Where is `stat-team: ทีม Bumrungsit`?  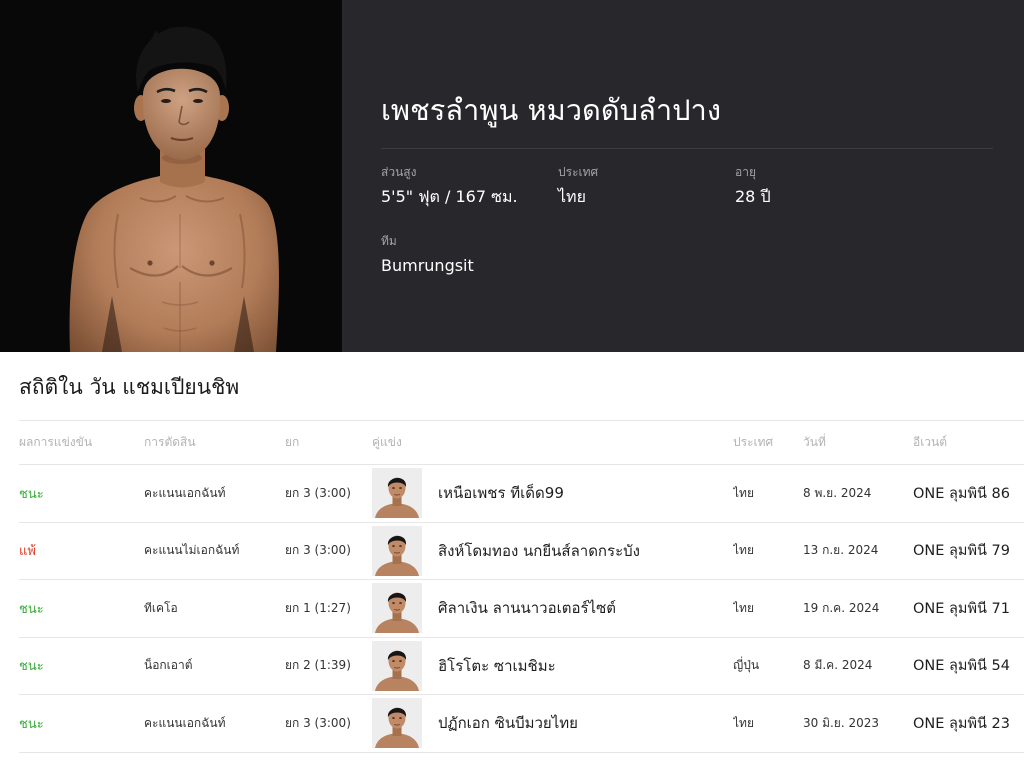
stat-team: ทีม Bumrungsit is located at coordinates (469, 254).